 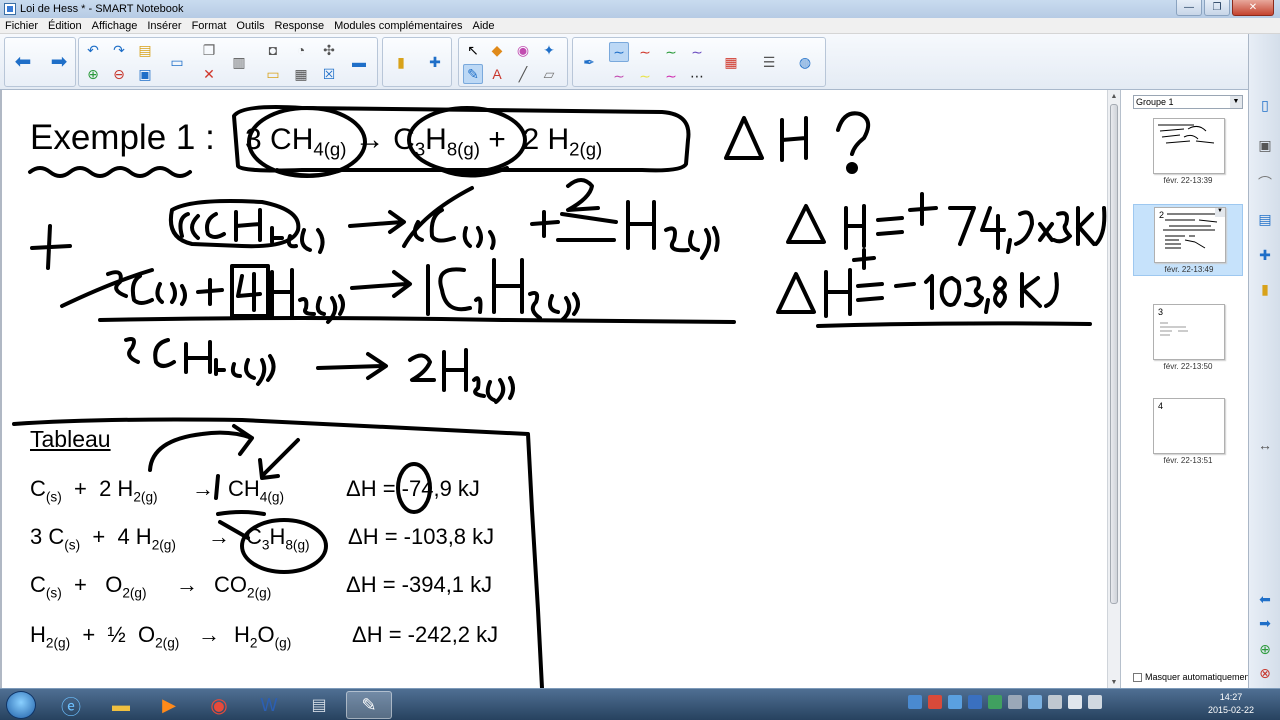 What do you see at coordinates (93, 74) in the screenshot?
I see `add-page-icon: ⊕` at bounding box center [93, 74].